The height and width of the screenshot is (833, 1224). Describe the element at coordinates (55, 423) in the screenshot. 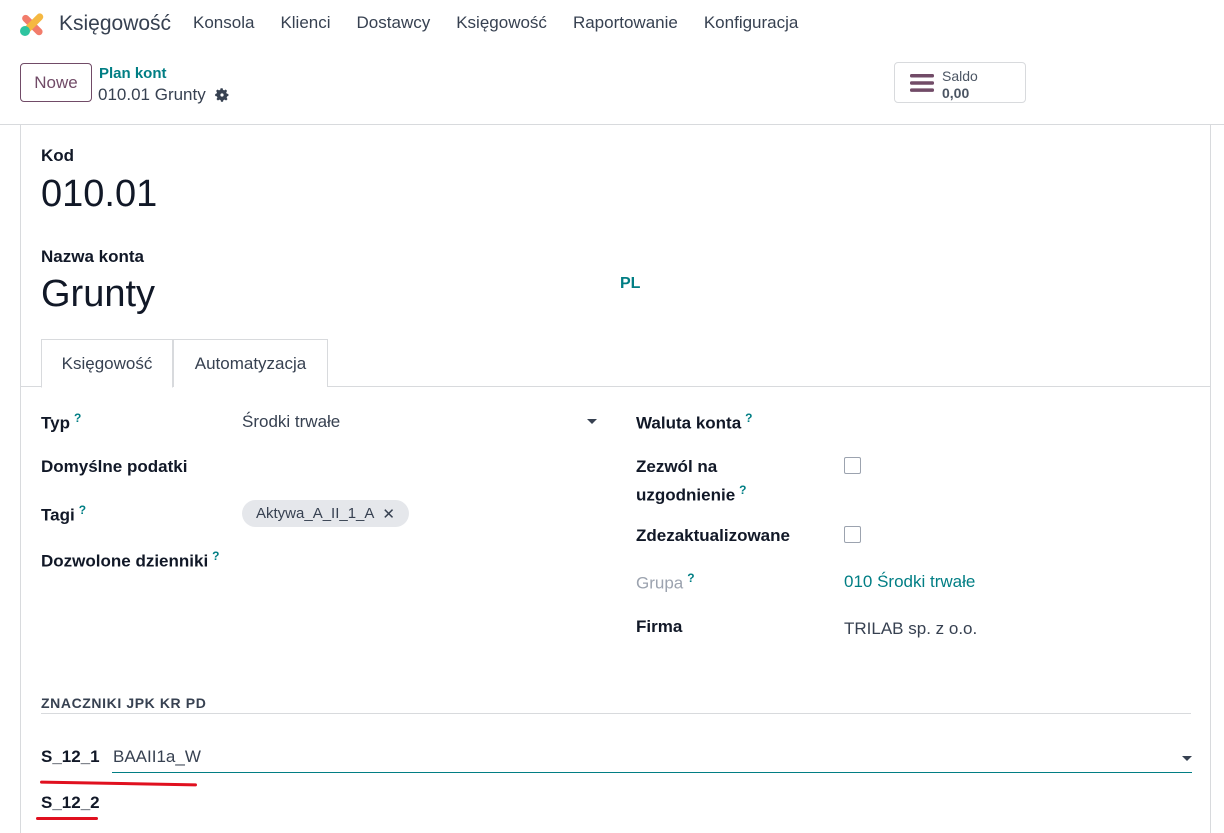

I see `type-label-text: Typ` at that location.